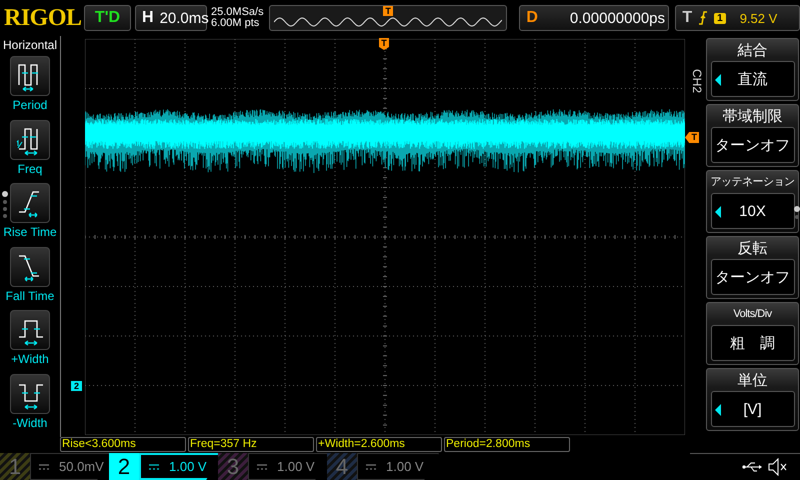 The image size is (800, 480). Describe the element at coordinates (235, 23) in the screenshot. I see `memory-depth: 6.00M pts` at that location.